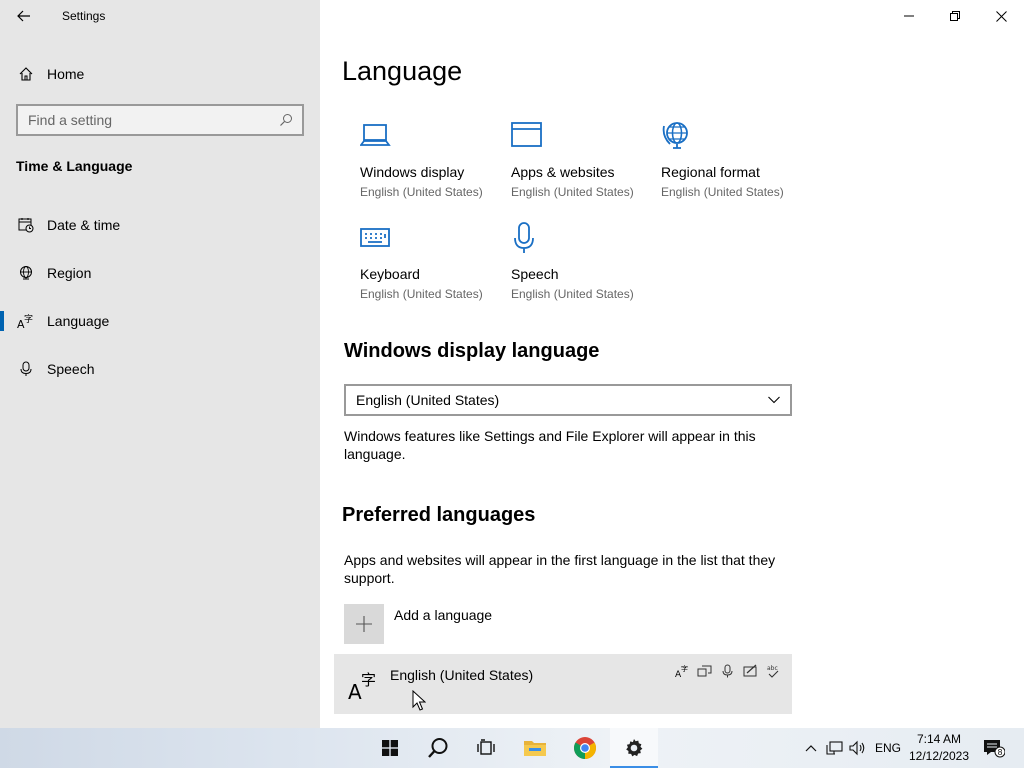 The height and width of the screenshot is (768, 1024). I want to click on show-hidden-icons-button, so click(811, 748).